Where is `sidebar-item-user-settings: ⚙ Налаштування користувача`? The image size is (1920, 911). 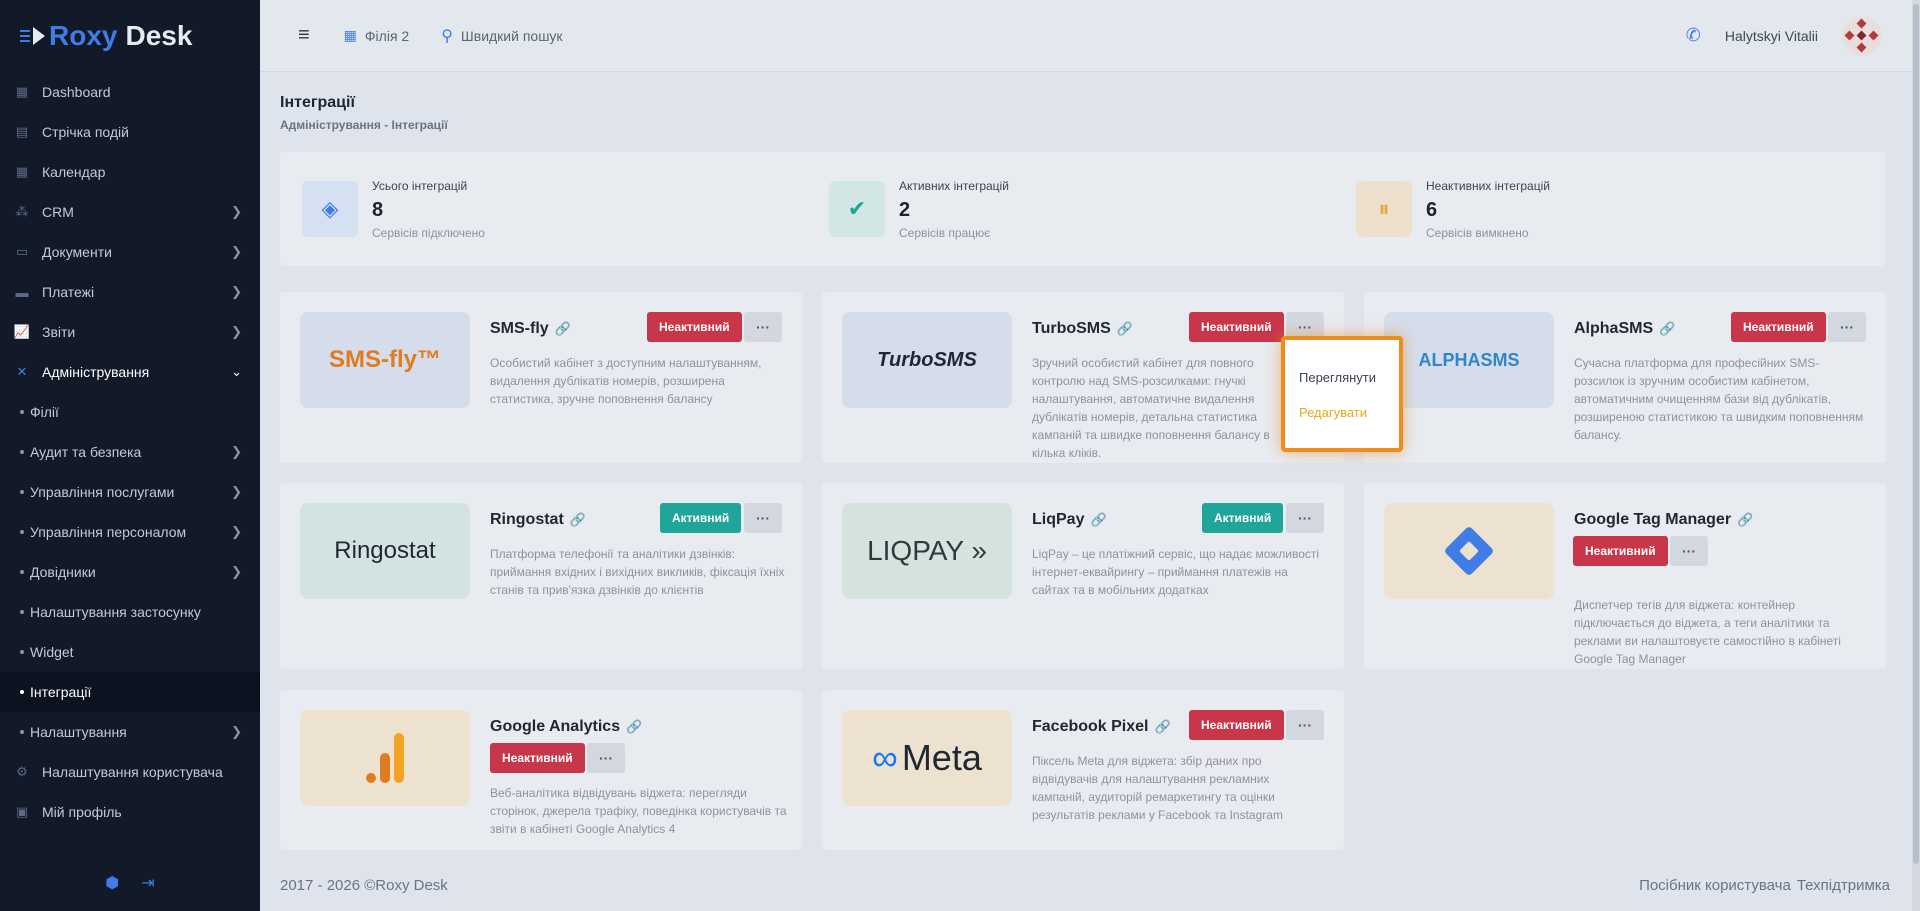
sidebar-item-user-settings: ⚙ Налаштування користувача is located at coordinates (130, 772).